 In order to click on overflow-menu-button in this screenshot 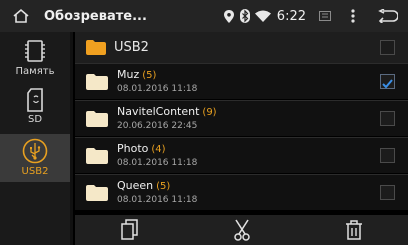, I will do `click(353, 16)`.